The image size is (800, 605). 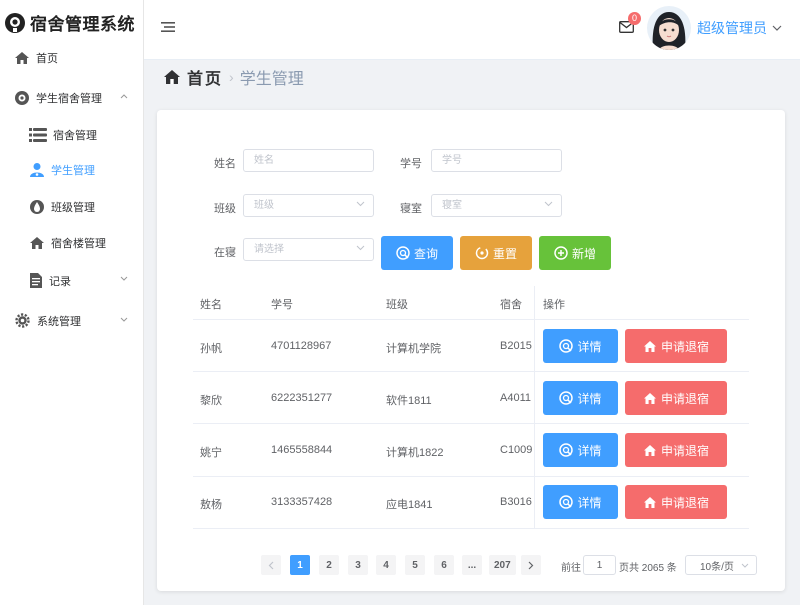 I want to click on cell-class: 软件1811, so click(x=409, y=401).